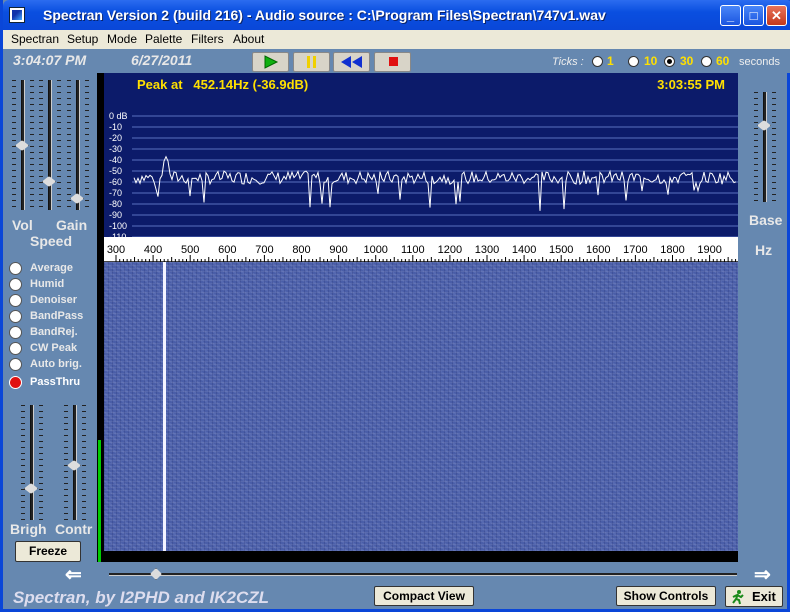  Describe the element at coordinates (375, 250) in the screenshot. I see `freq-label: 1000` at that location.